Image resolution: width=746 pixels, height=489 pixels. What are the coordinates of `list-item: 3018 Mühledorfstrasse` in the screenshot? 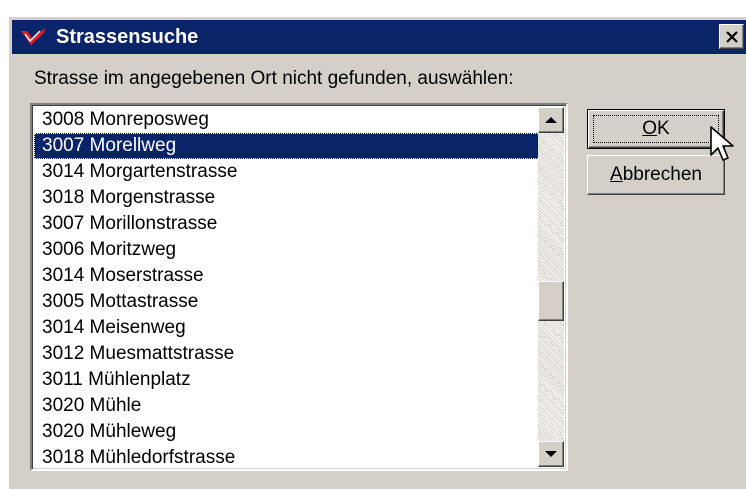 It's located at (287, 457).